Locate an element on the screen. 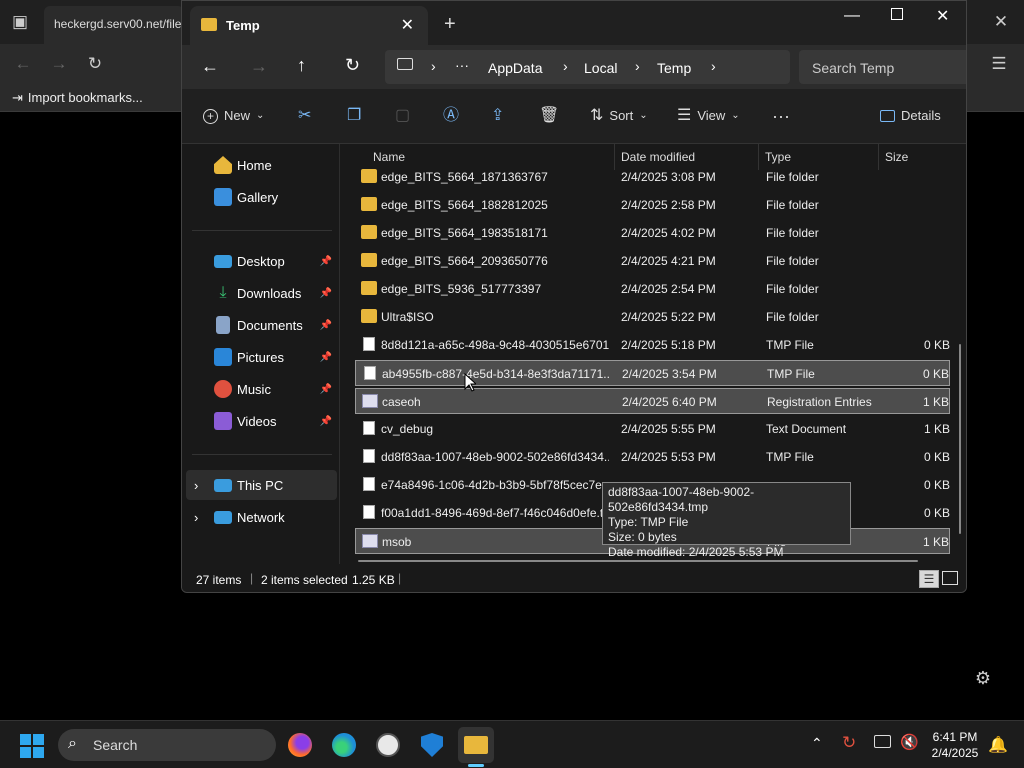  details-view-icon: ☰ is located at coordinates (929, 579).